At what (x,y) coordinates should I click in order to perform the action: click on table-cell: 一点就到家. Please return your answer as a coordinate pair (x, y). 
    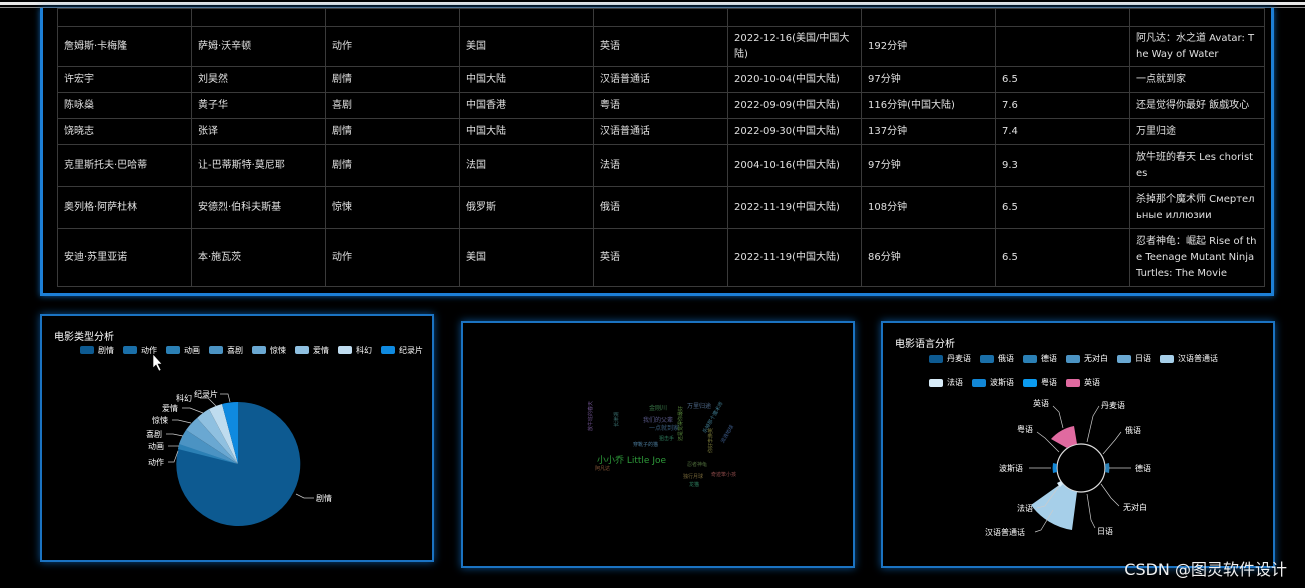
    Looking at the image, I should click on (1197, 79).